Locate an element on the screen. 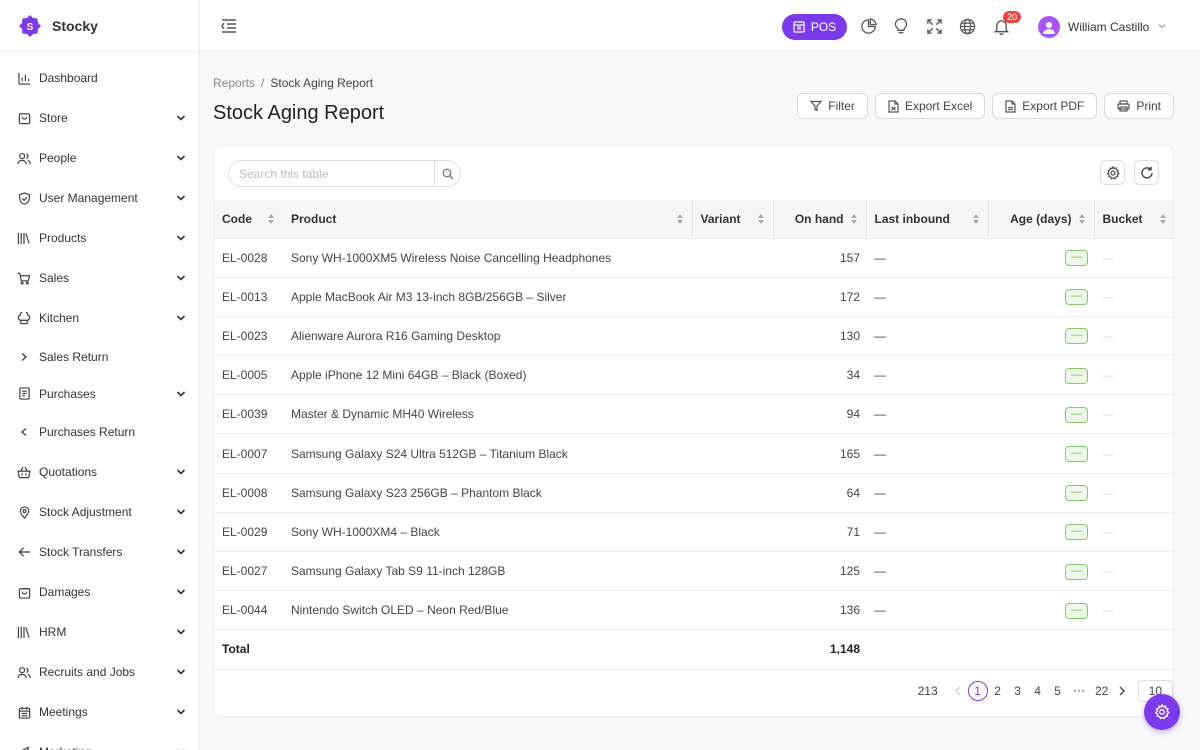 The image size is (1200, 750). gear-icon is located at coordinates (1112, 172).